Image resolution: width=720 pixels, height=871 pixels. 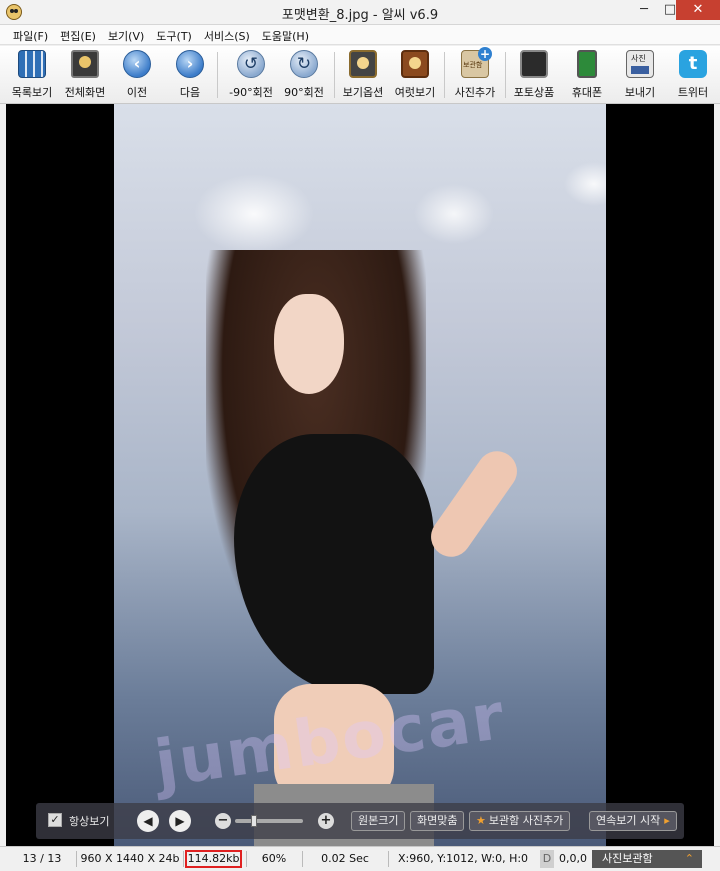 What do you see at coordinates (137, 92) in the screenshot?
I see `prev-label: 이전` at bounding box center [137, 92].